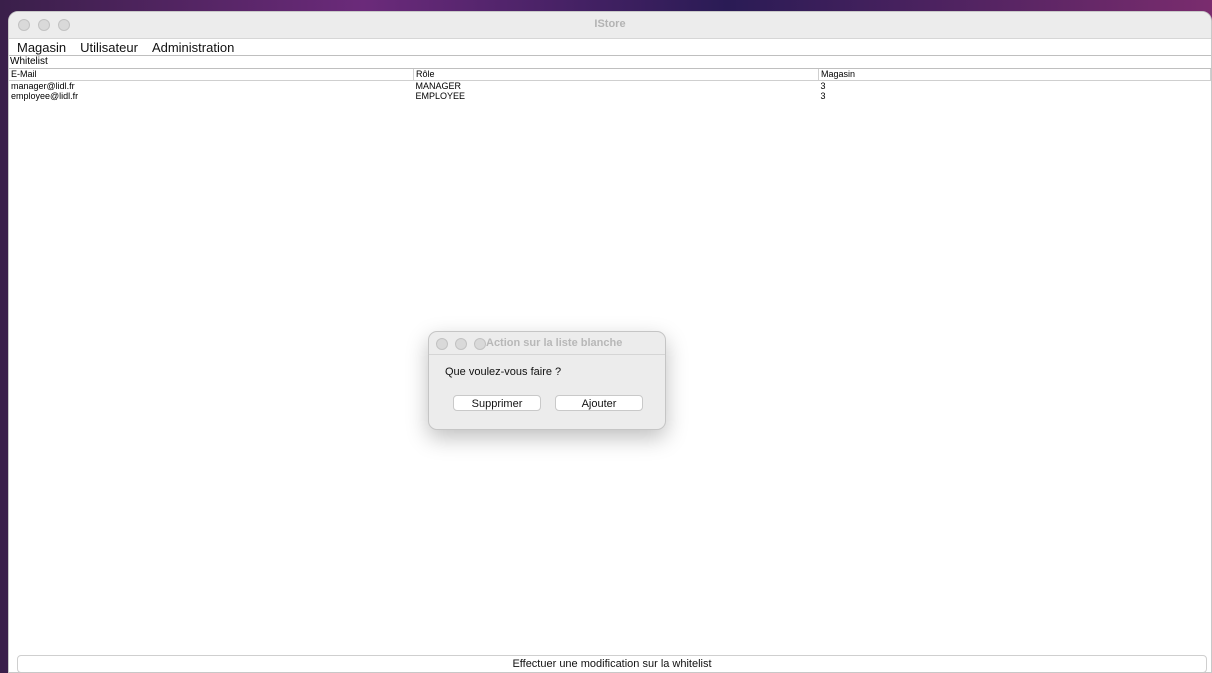  I want to click on table-header-row: E-Mail Rôle Magasin, so click(610, 75).